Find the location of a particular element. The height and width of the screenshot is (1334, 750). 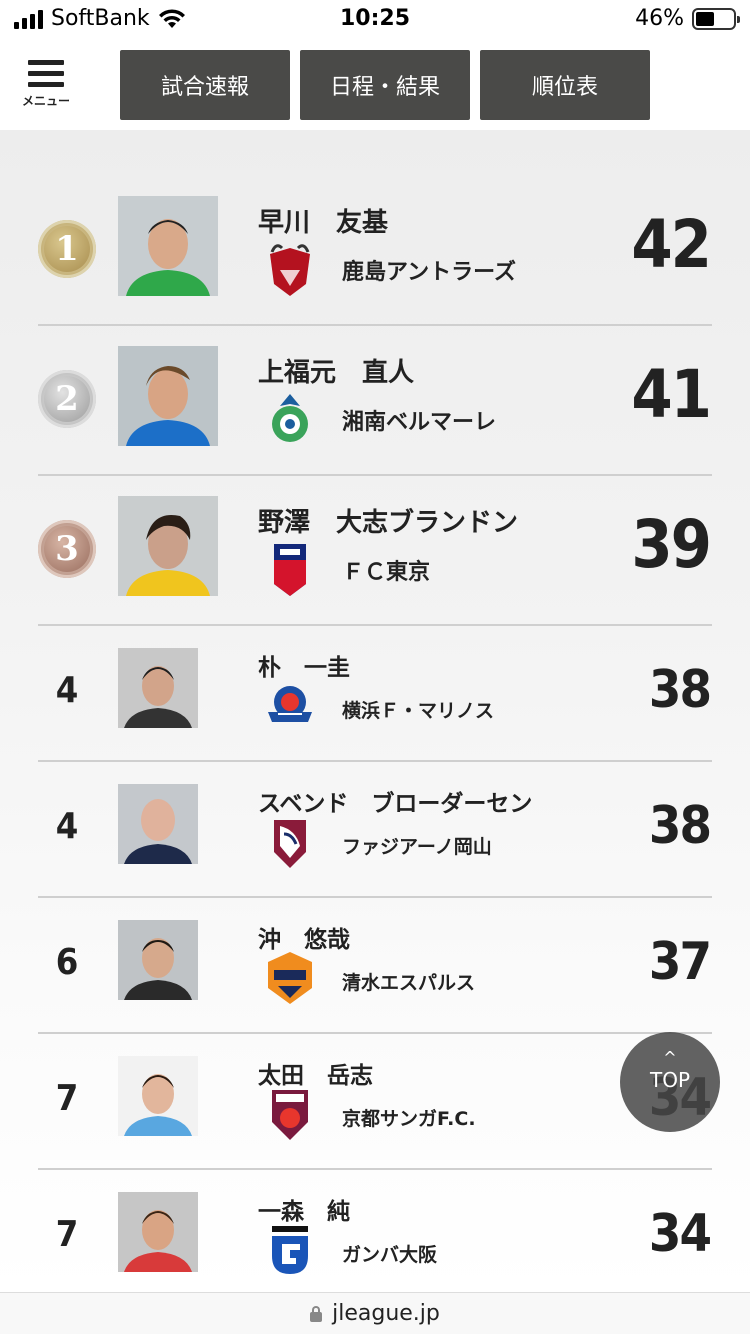

lock-icon is located at coordinates (316, 1313).